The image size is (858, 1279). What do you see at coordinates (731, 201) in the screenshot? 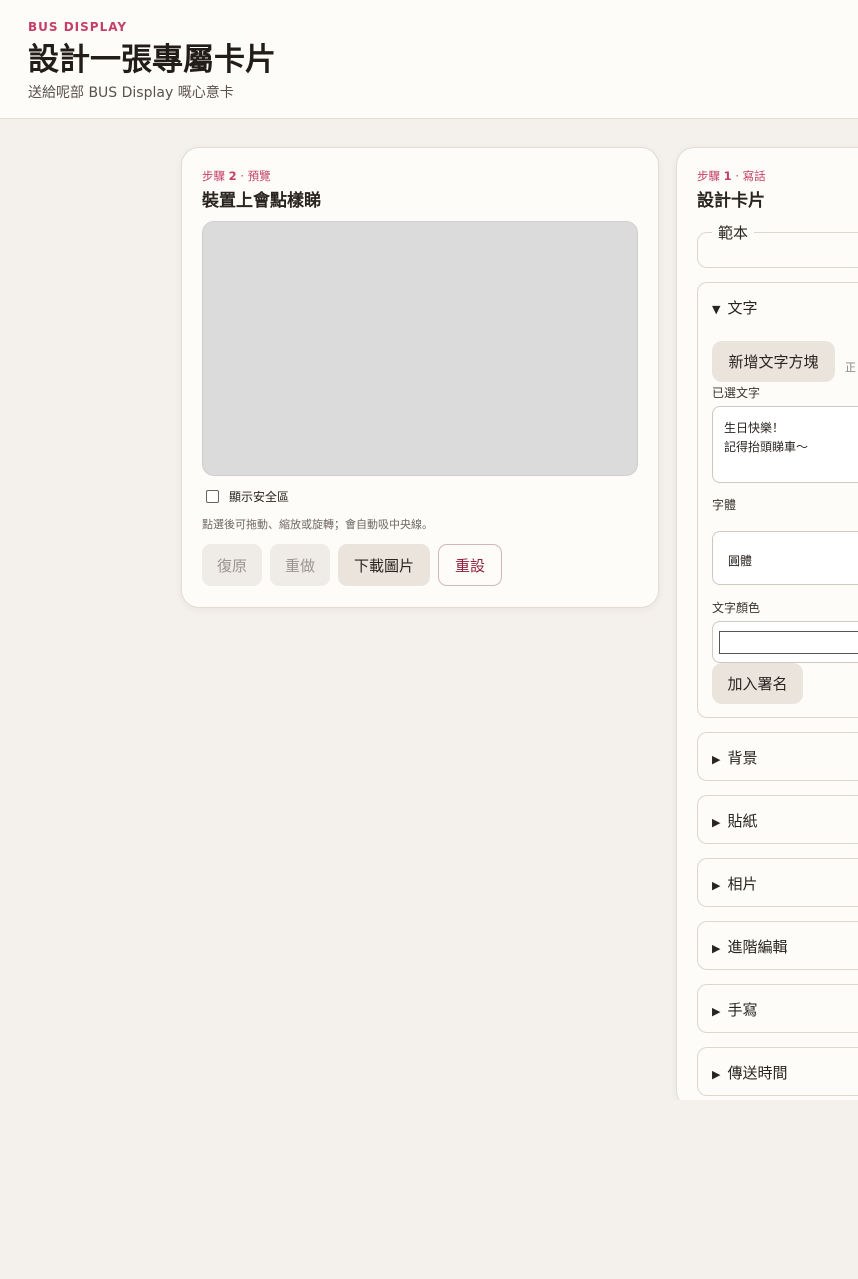
I see `editor-title: 設計卡片` at bounding box center [731, 201].